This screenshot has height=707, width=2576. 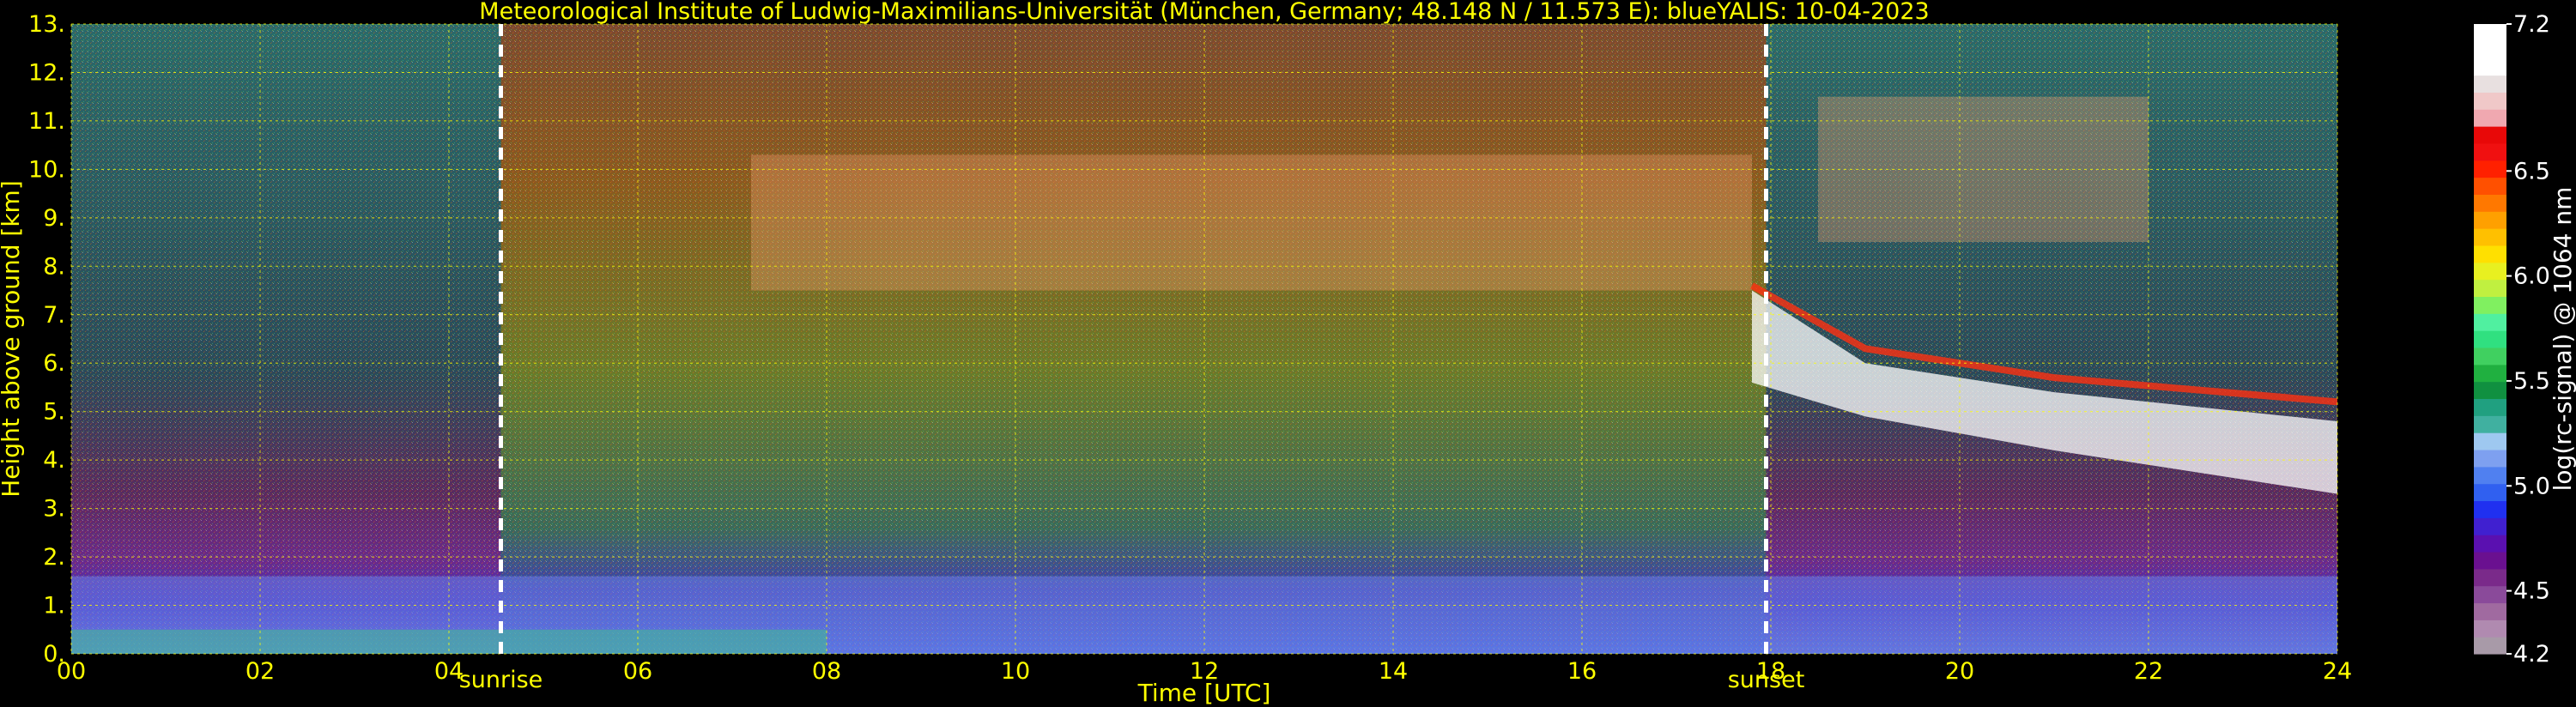 I want to click on y-tick-label: 2., so click(x=54, y=558).